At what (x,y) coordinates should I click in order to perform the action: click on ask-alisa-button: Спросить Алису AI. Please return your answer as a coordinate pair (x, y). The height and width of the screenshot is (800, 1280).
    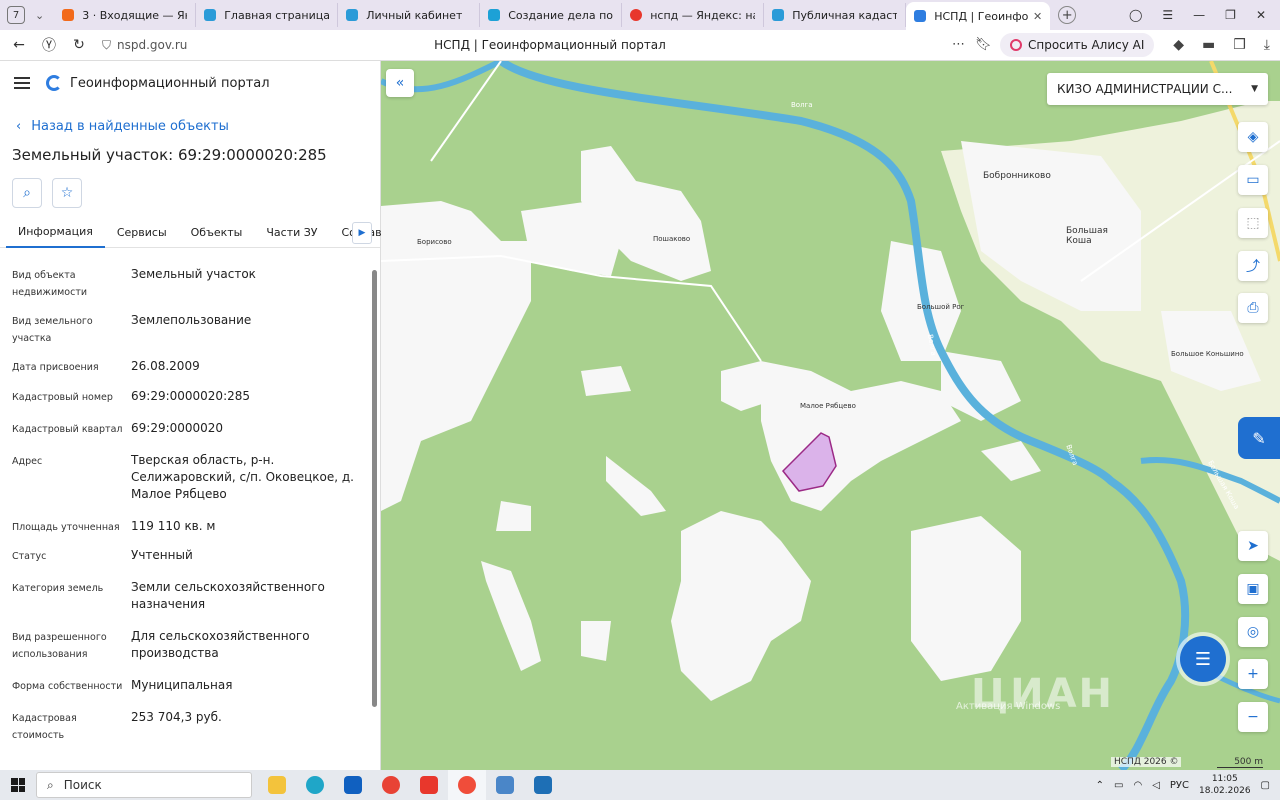
    Looking at the image, I should click on (1077, 45).